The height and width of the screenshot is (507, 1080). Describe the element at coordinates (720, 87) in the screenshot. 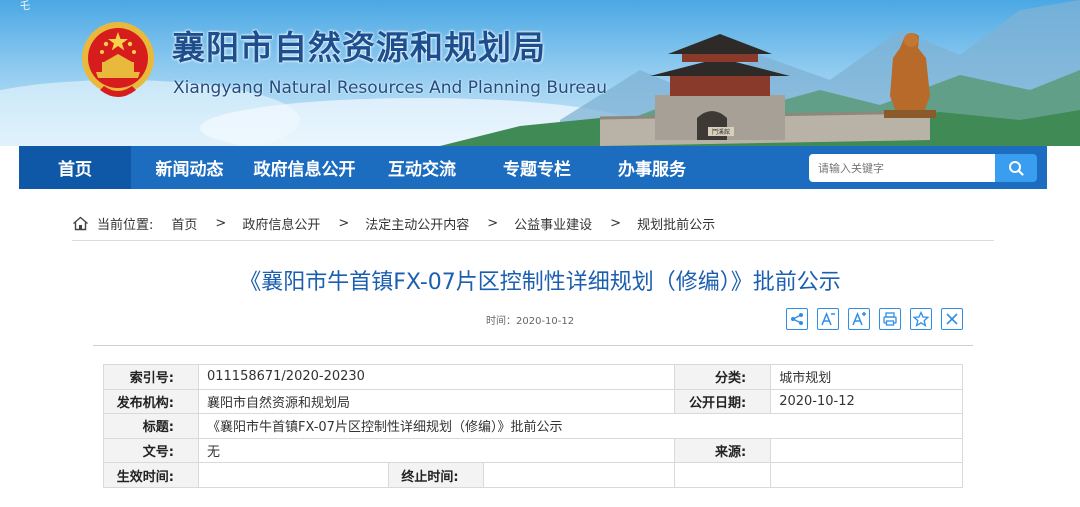

I see `gate-tower: 鬥溪館` at that location.